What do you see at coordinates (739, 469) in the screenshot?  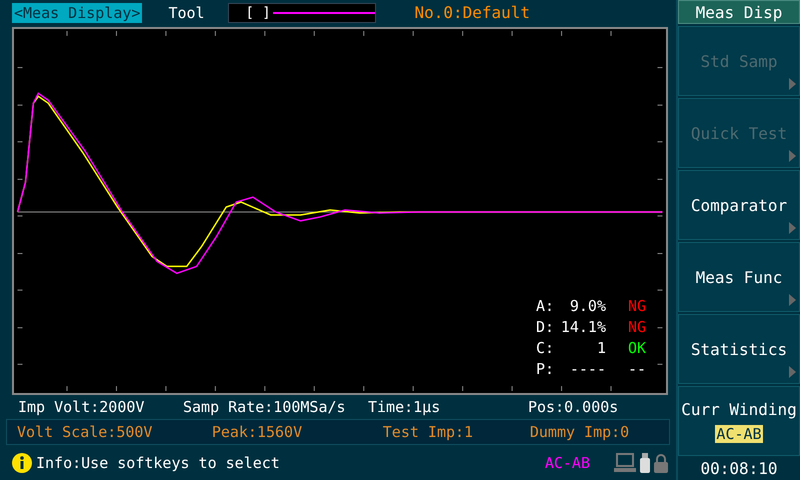 I see `clock-text: 00:08:10` at bounding box center [739, 469].